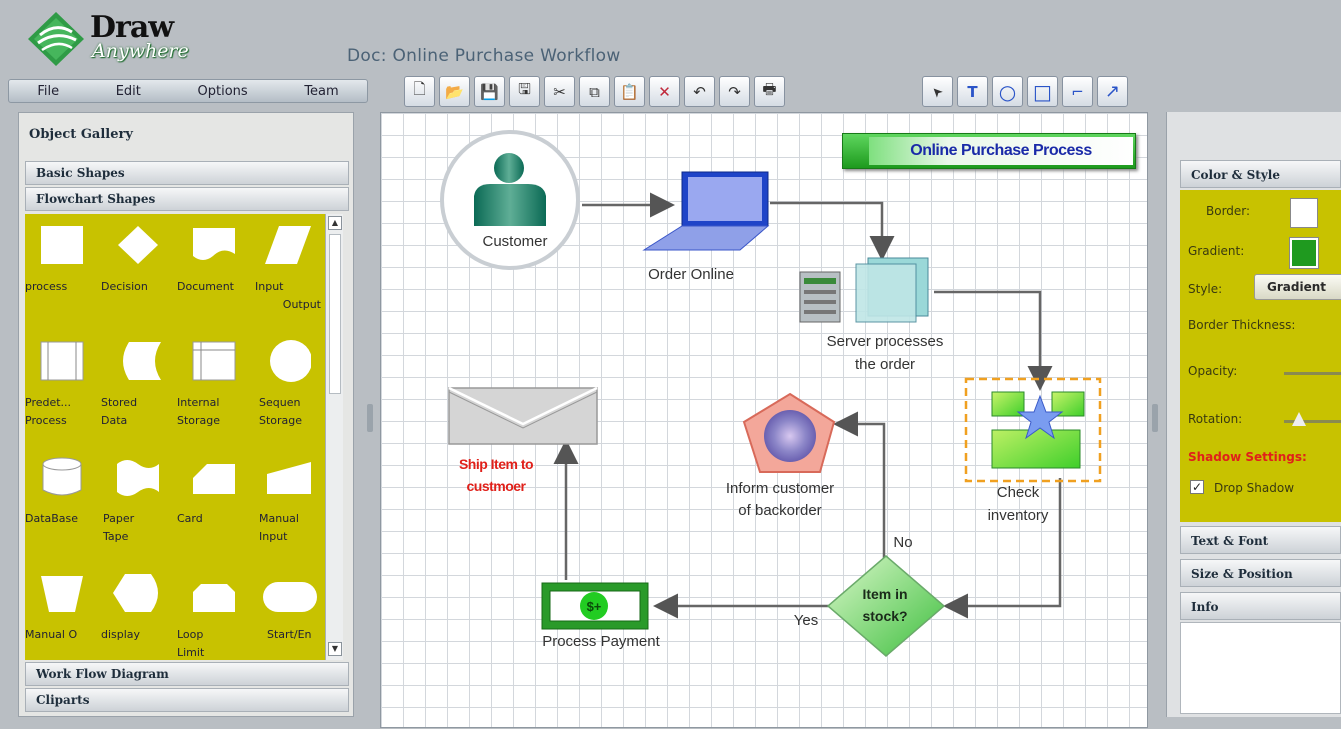 The height and width of the screenshot is (729, 1341). I want to click on section-size-position: Size & Position, so click(1260, 573).